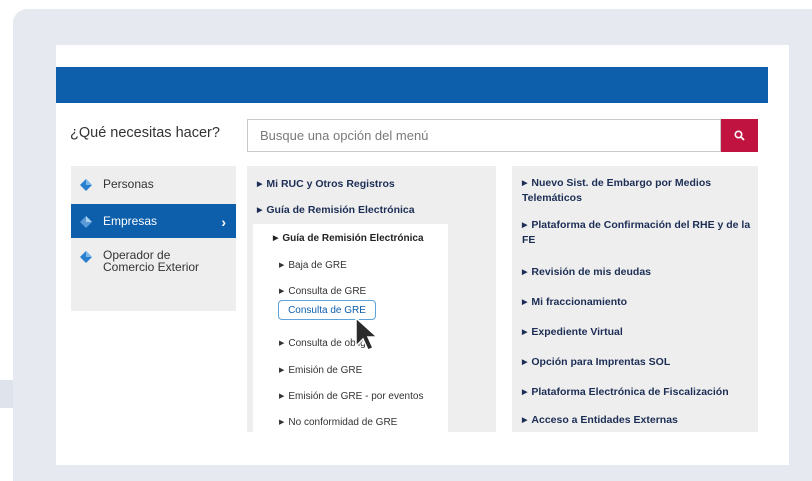 This screenshot has width=812, height=481. I want to click on menu-item-imprentas-sol: ▶ Opción para Imprentas SOL, so click(596, 362).